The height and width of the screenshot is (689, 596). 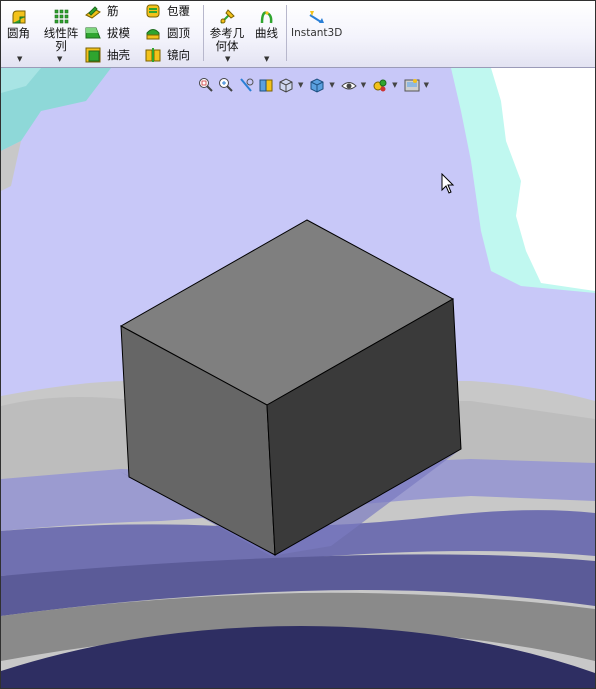 I want to click on apply-scene-icon, so click(x=412, y=85).